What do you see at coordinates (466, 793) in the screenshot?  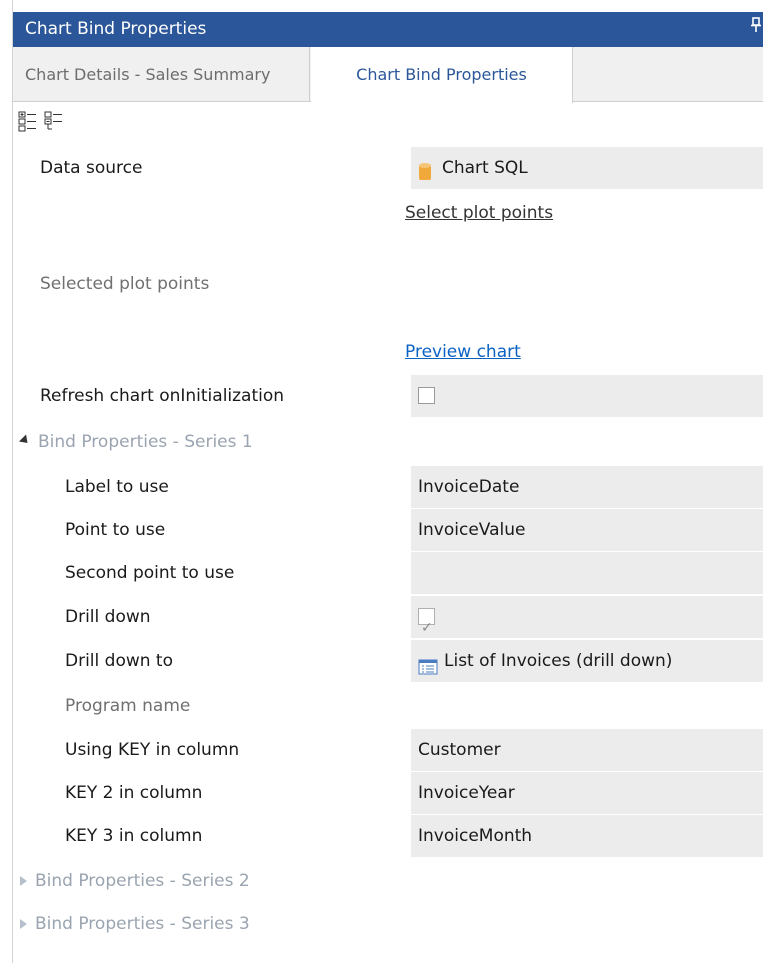 I see `key2-text: InvoiceYear` at bounding box center [466, 793].